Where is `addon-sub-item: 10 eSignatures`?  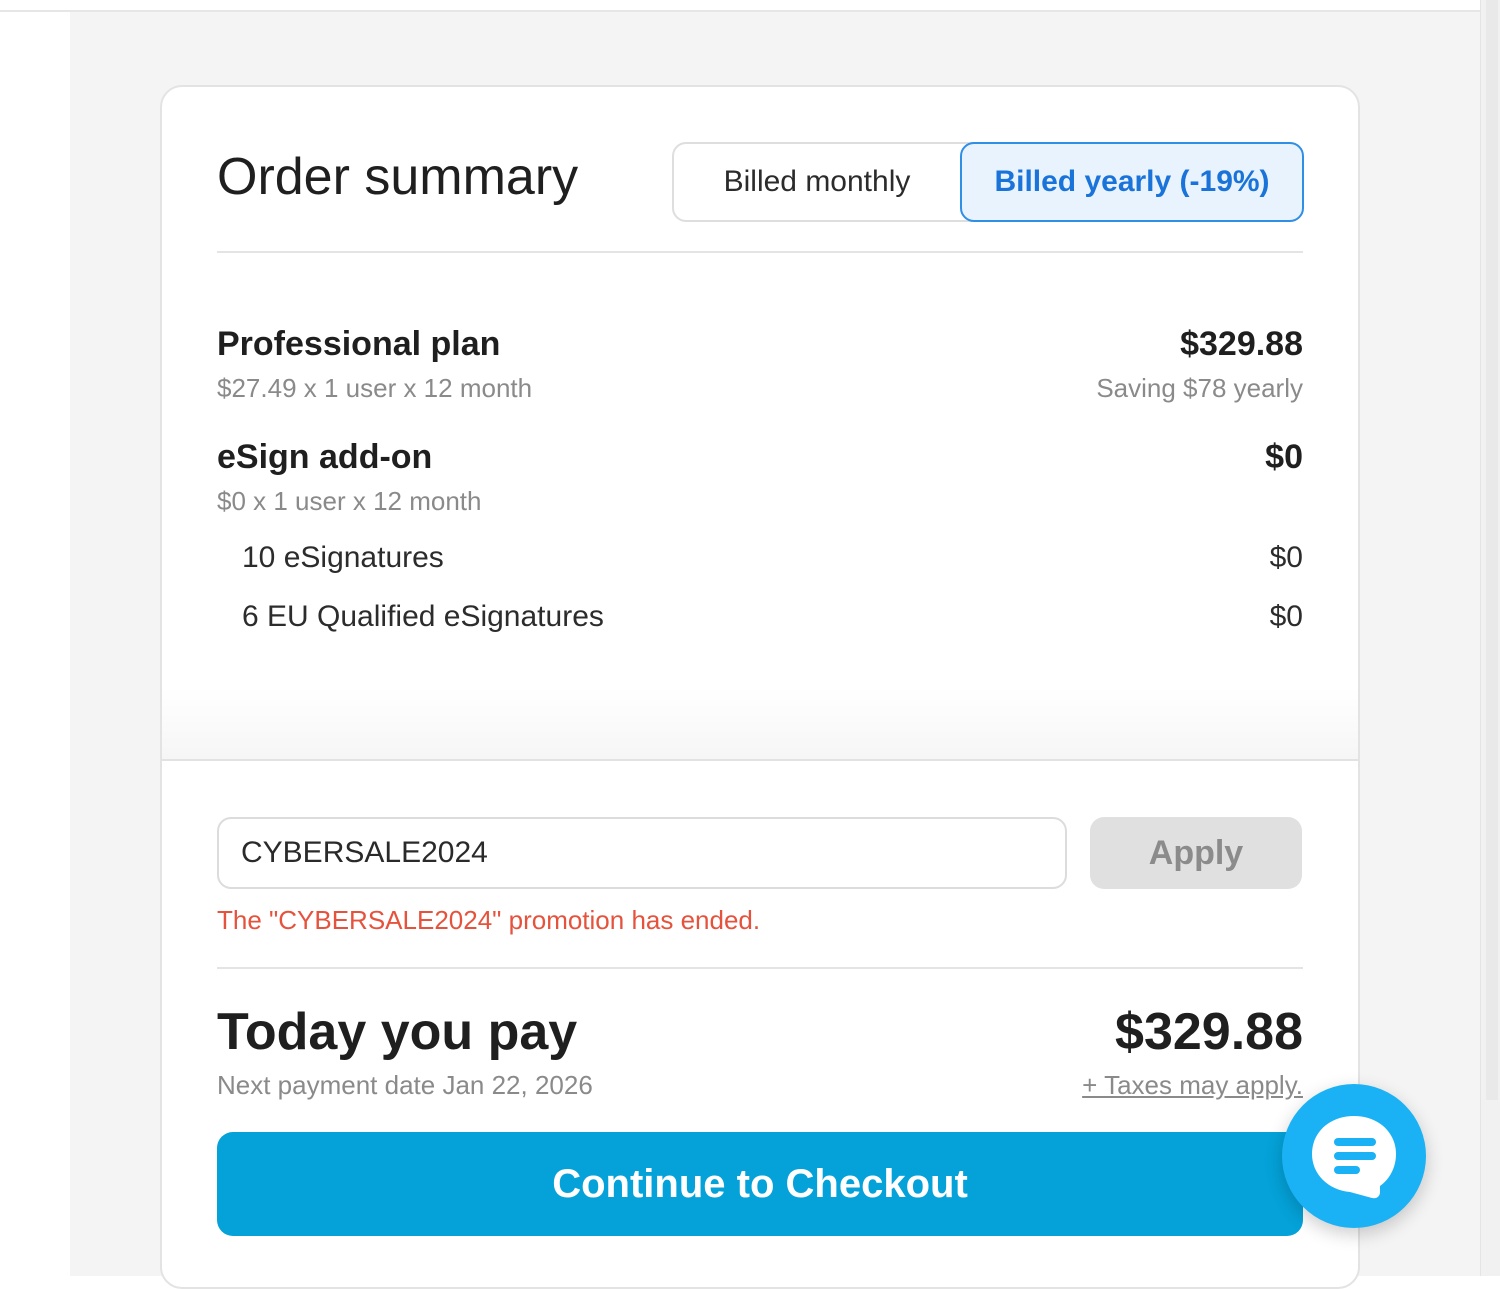
addon-sub-item: 10 eSignatures is located at coordinates (343, 557).